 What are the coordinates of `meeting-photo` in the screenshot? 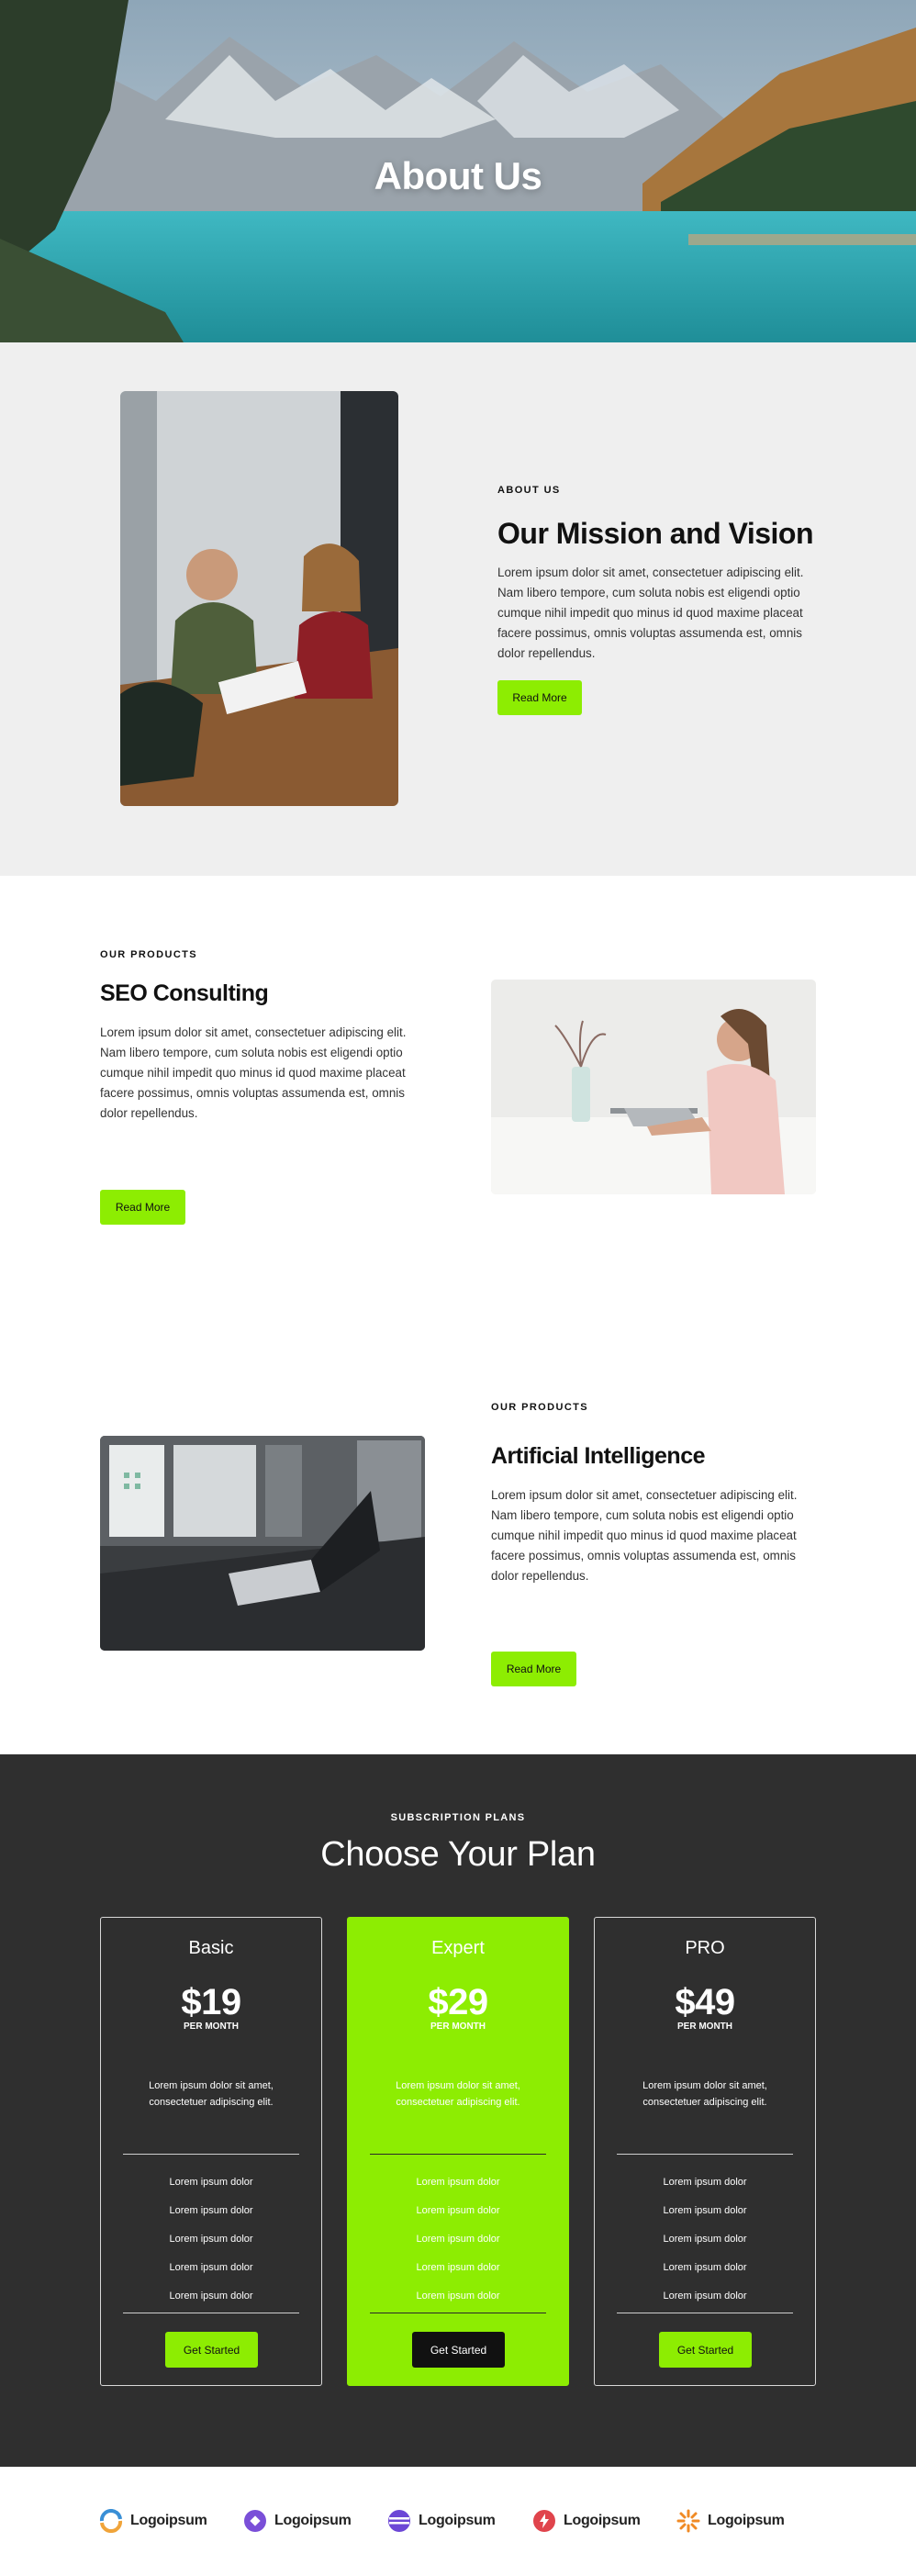 It's located at (259, 598).